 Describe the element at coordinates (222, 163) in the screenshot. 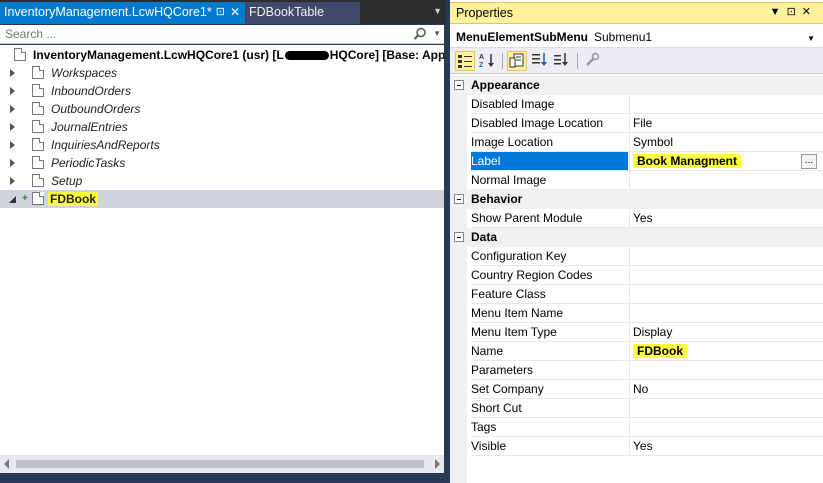

I see `tree-item-periodictasks: PeriodicTasks` at that location.